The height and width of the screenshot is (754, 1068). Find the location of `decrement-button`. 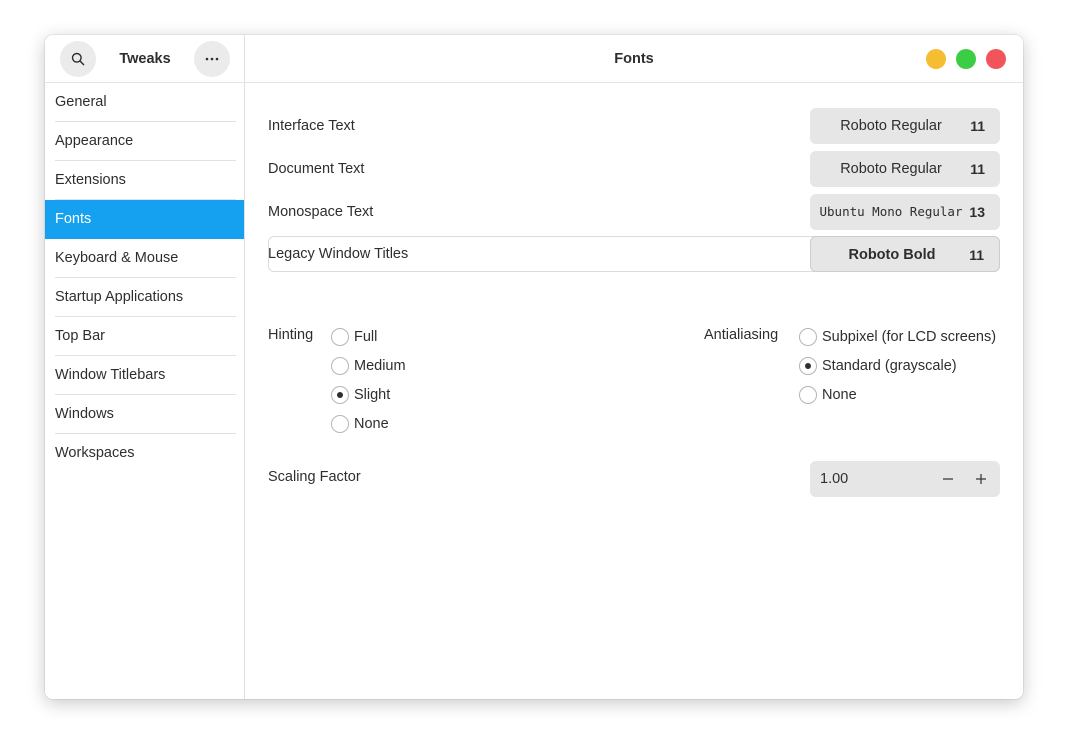

decrement-button is located at coordinates (948, 479).